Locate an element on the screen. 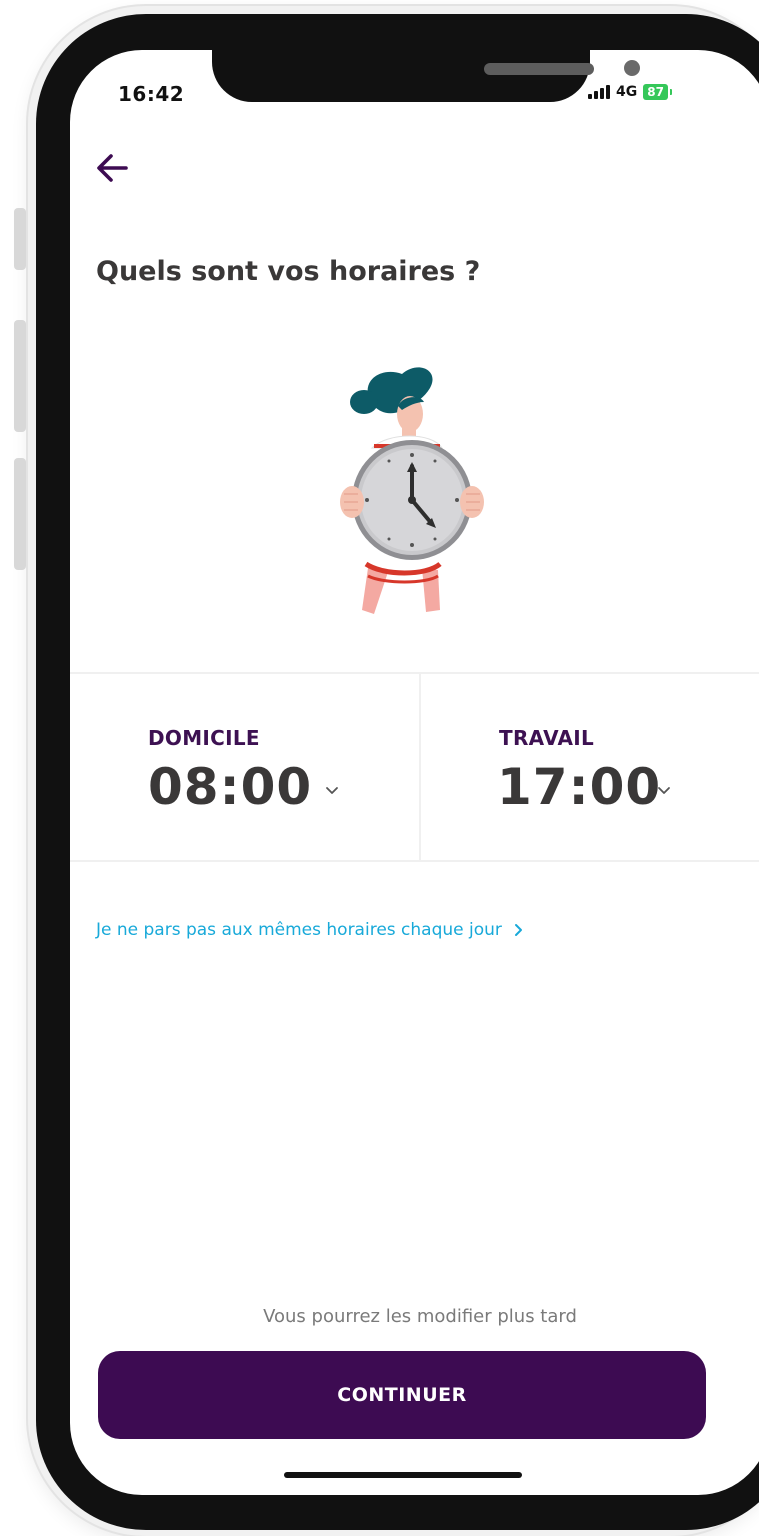 Image resolution: width=759 pixels, height=1536 pixels. signal-icon is located at coordinates (599, 92).